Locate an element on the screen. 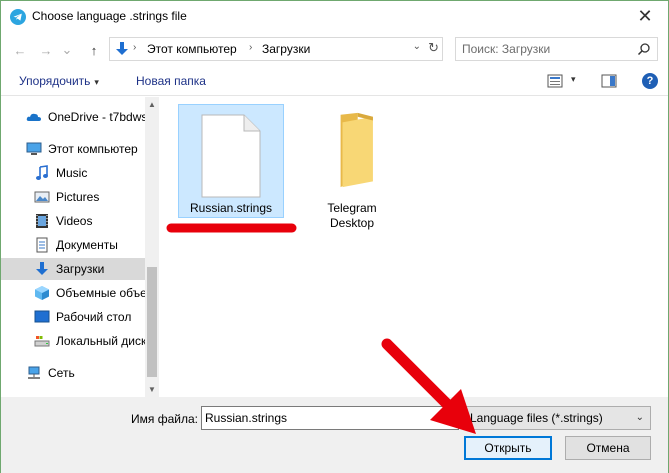  up-button: ↑ is located at coordinates (94, 50).